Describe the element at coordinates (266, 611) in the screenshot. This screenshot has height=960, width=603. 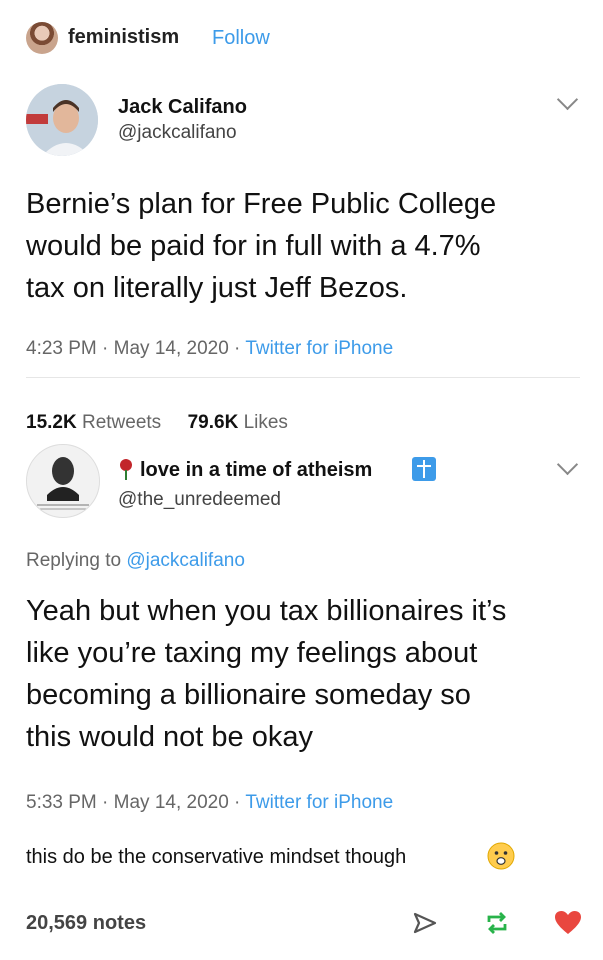
I see `tweet-line: Yeah but when you tax billionaires it’s` at that location.